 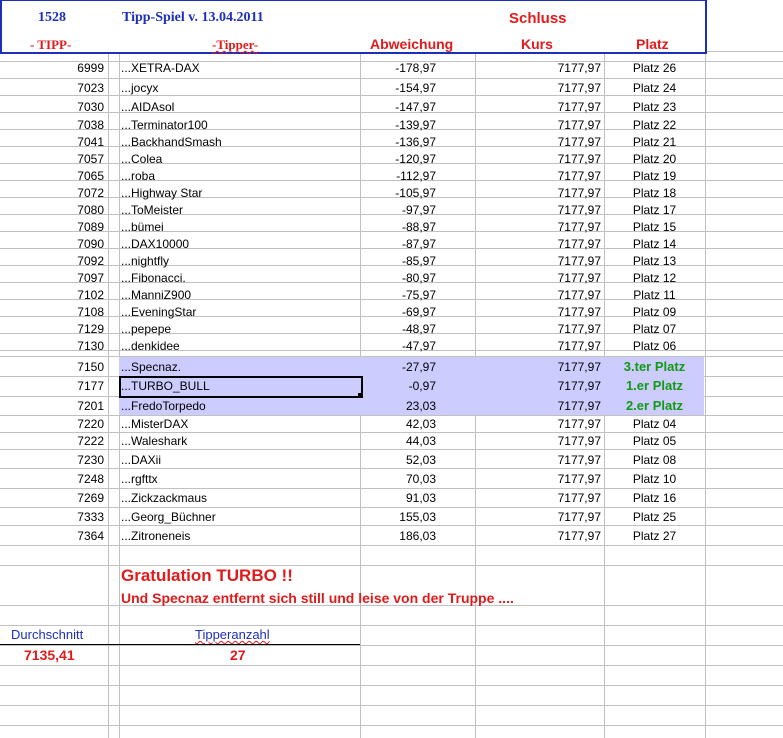 I want to click on abweichung-cell: -27,97, so click(x=399, y=367).